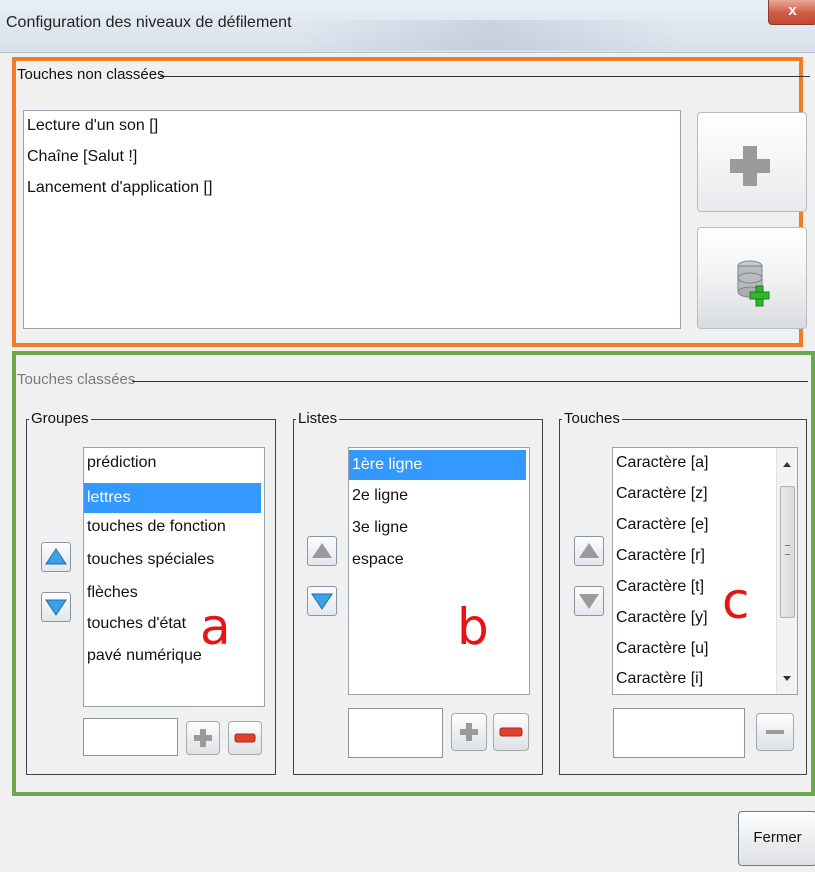  I want to click on lists-list: 1ère ligne 2e ligne 3e ligne espace, so click(439, 571).